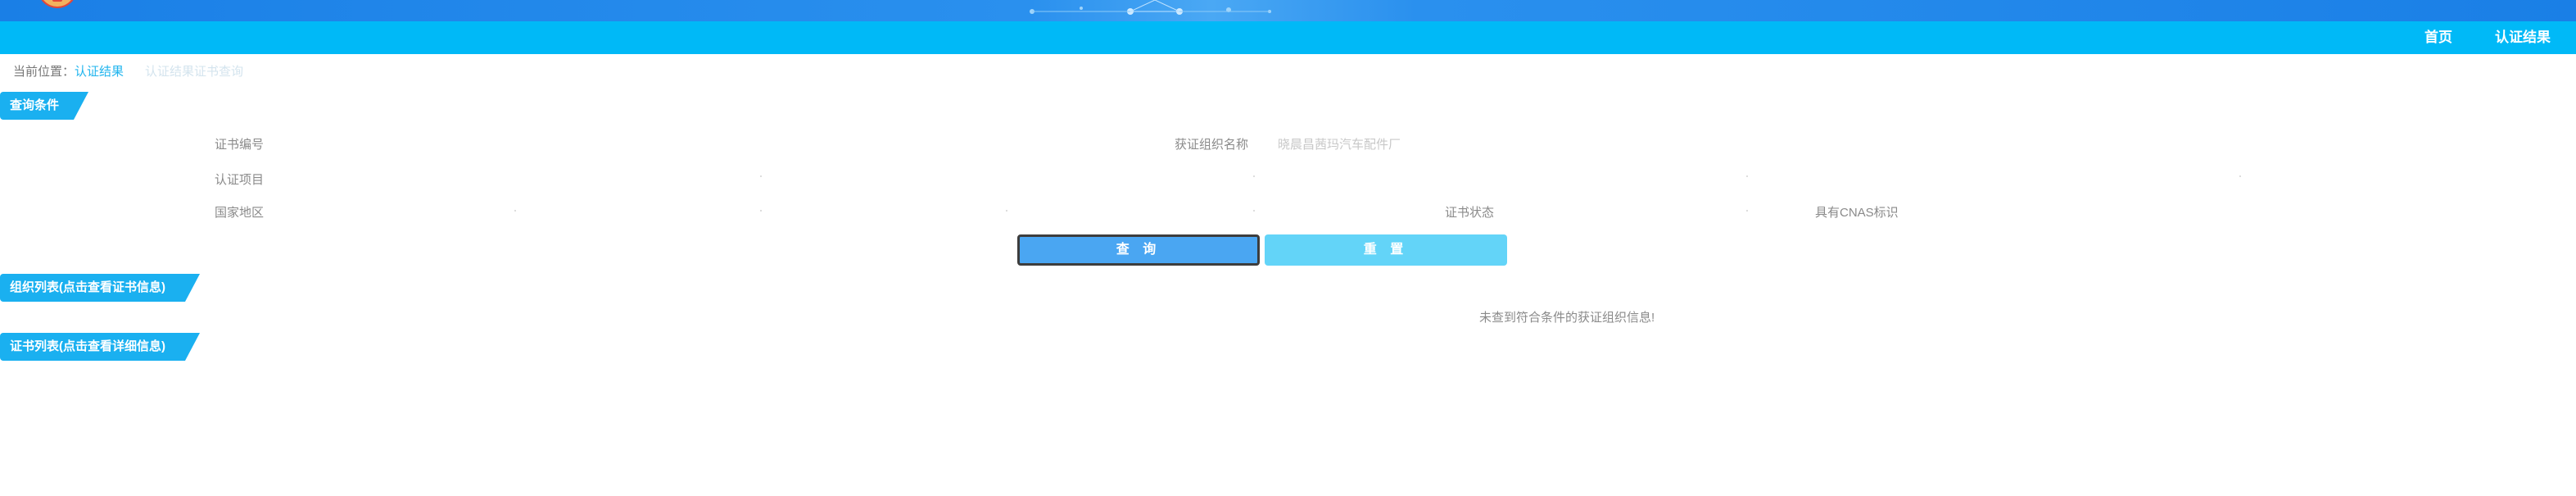 The height and width of the screenshot is (496, 2576). Describe the element at coordinates (57, 4) in the screenshot. I see `logo` at that location.